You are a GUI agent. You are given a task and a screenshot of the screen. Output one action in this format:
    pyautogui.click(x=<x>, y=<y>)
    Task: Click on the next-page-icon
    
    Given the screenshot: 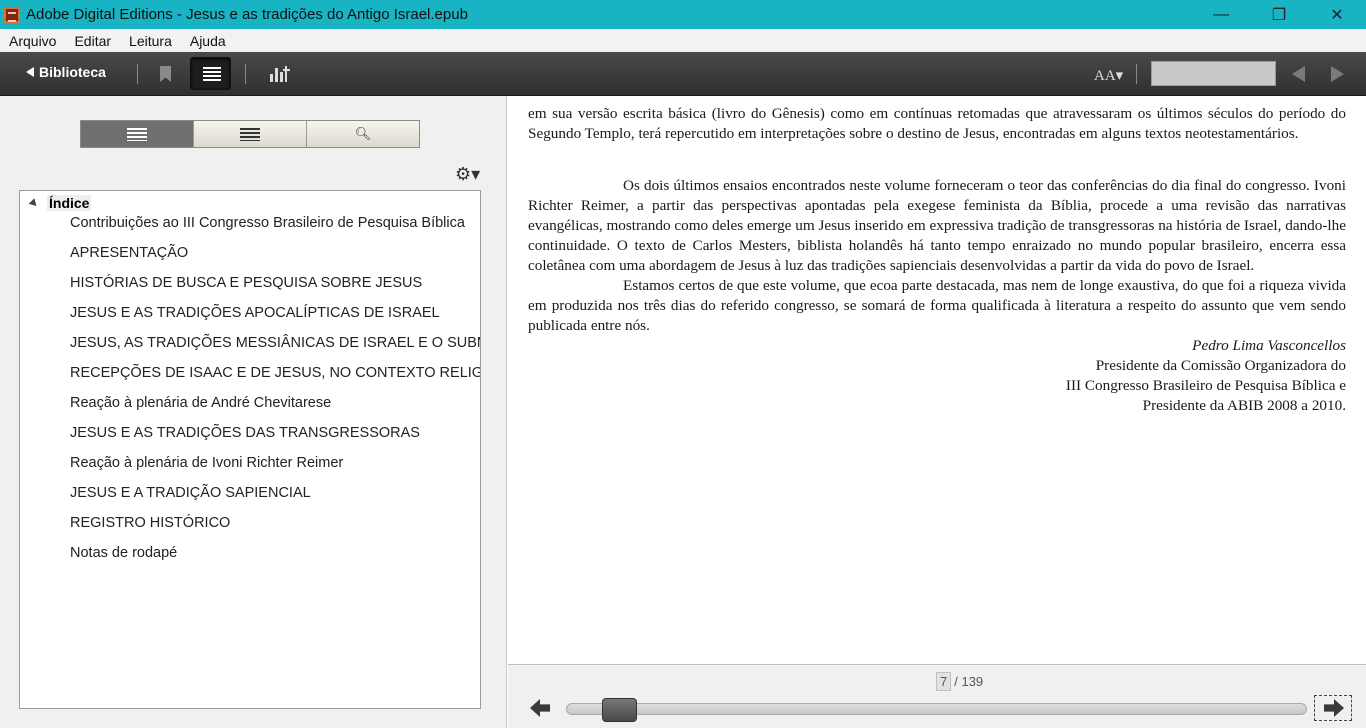 What is the action you would take?
    pyautogui.click(x=1337, y=74)
    